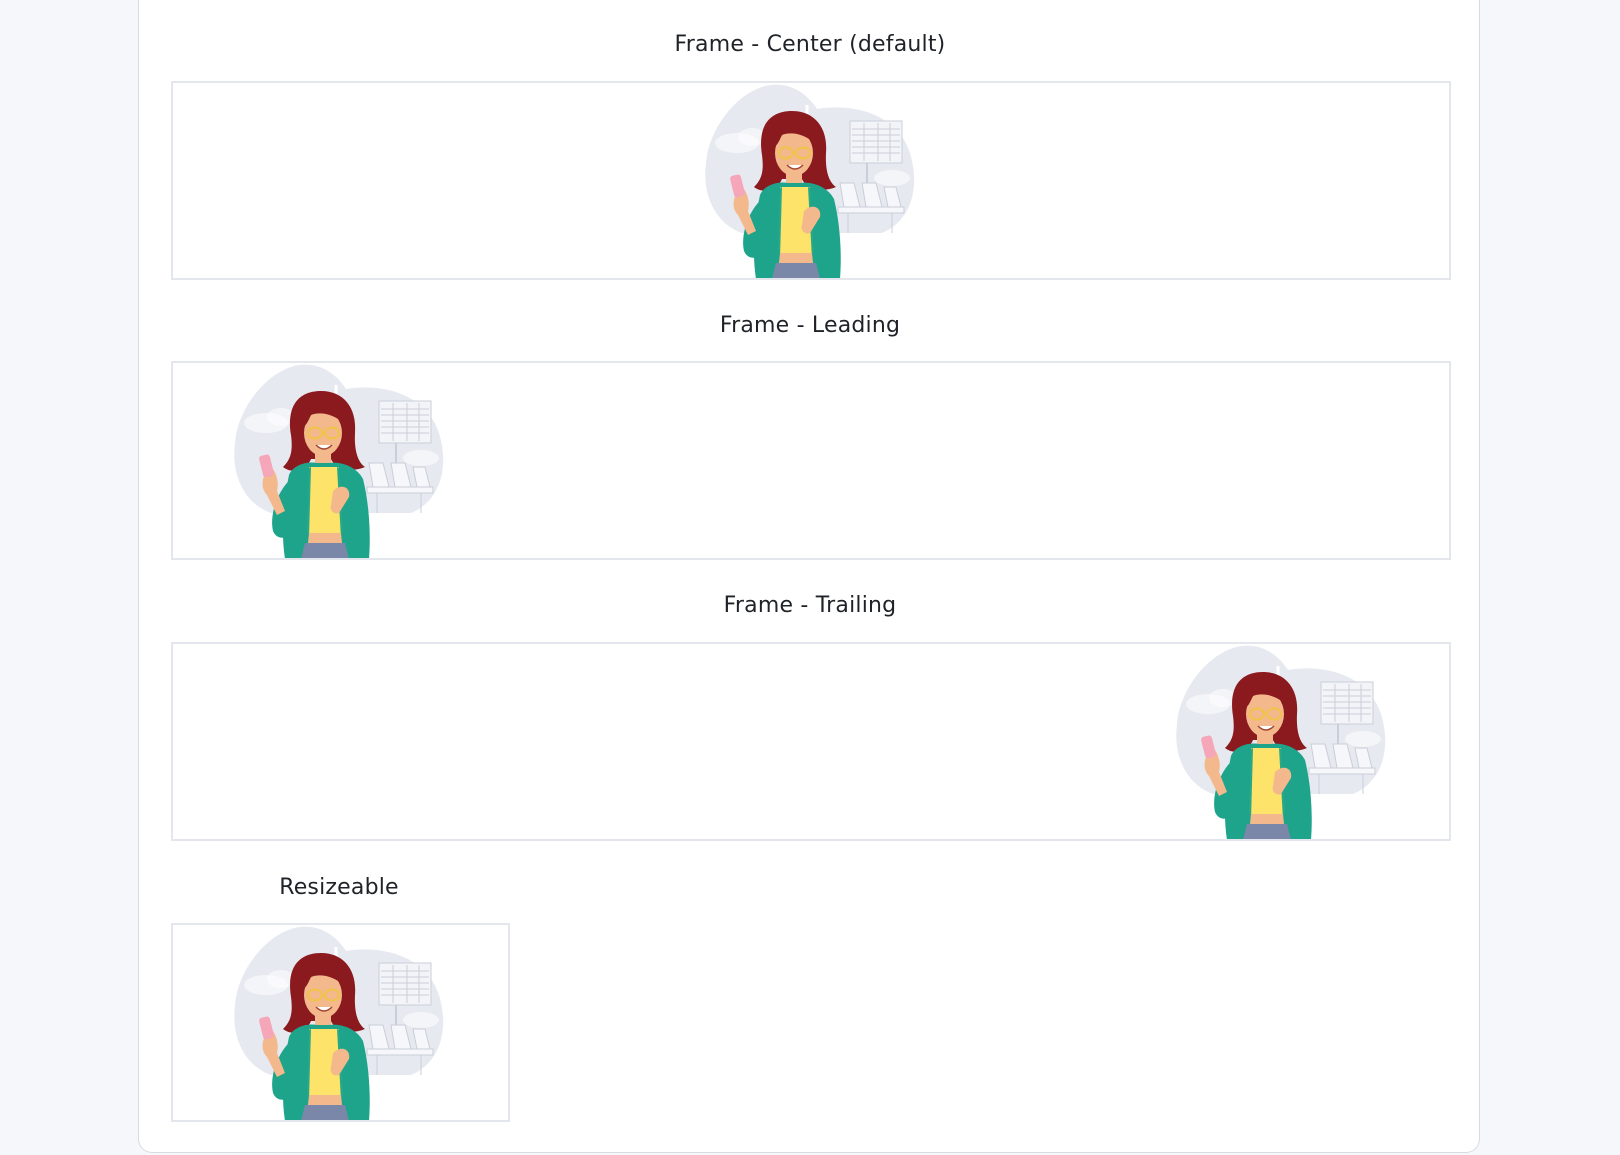 The image size is (1620, 1155). What do you see at coordinates (339, 887) in the screenshot?
I see `section-title-resizeable: Resizeable` at bounding box center [339, 887].